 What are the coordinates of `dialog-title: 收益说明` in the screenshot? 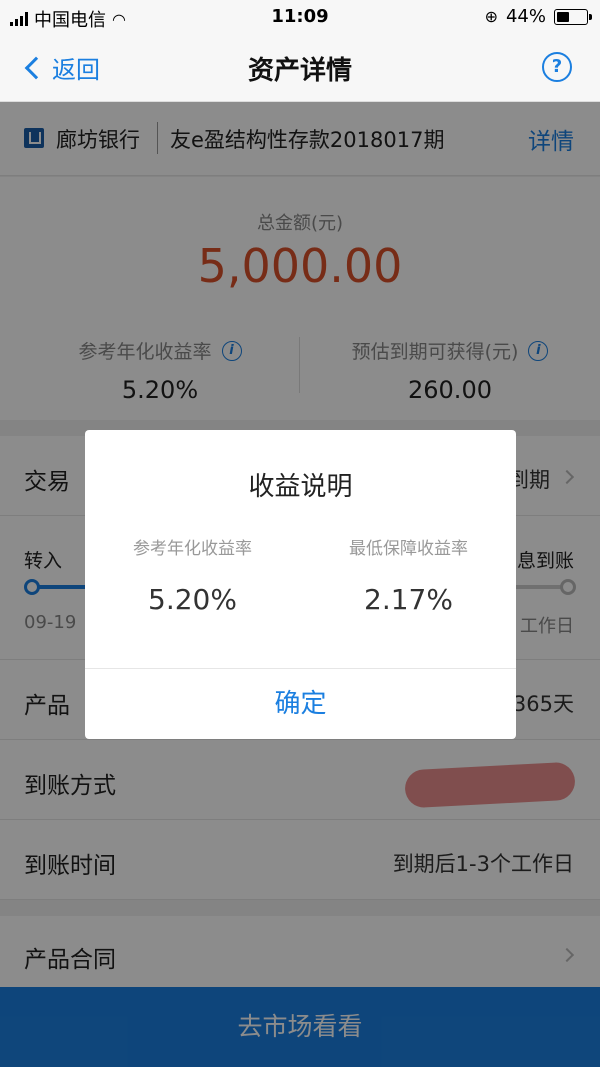 It's located at (300, 487).